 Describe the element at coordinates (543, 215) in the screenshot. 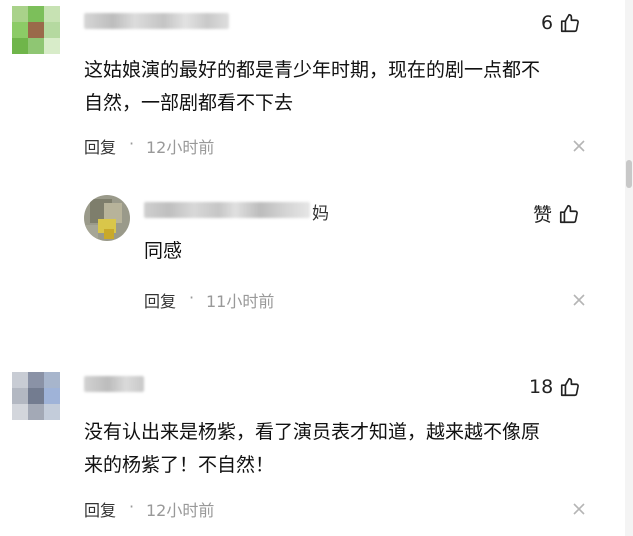

I see `like-label: 赞` at that location.